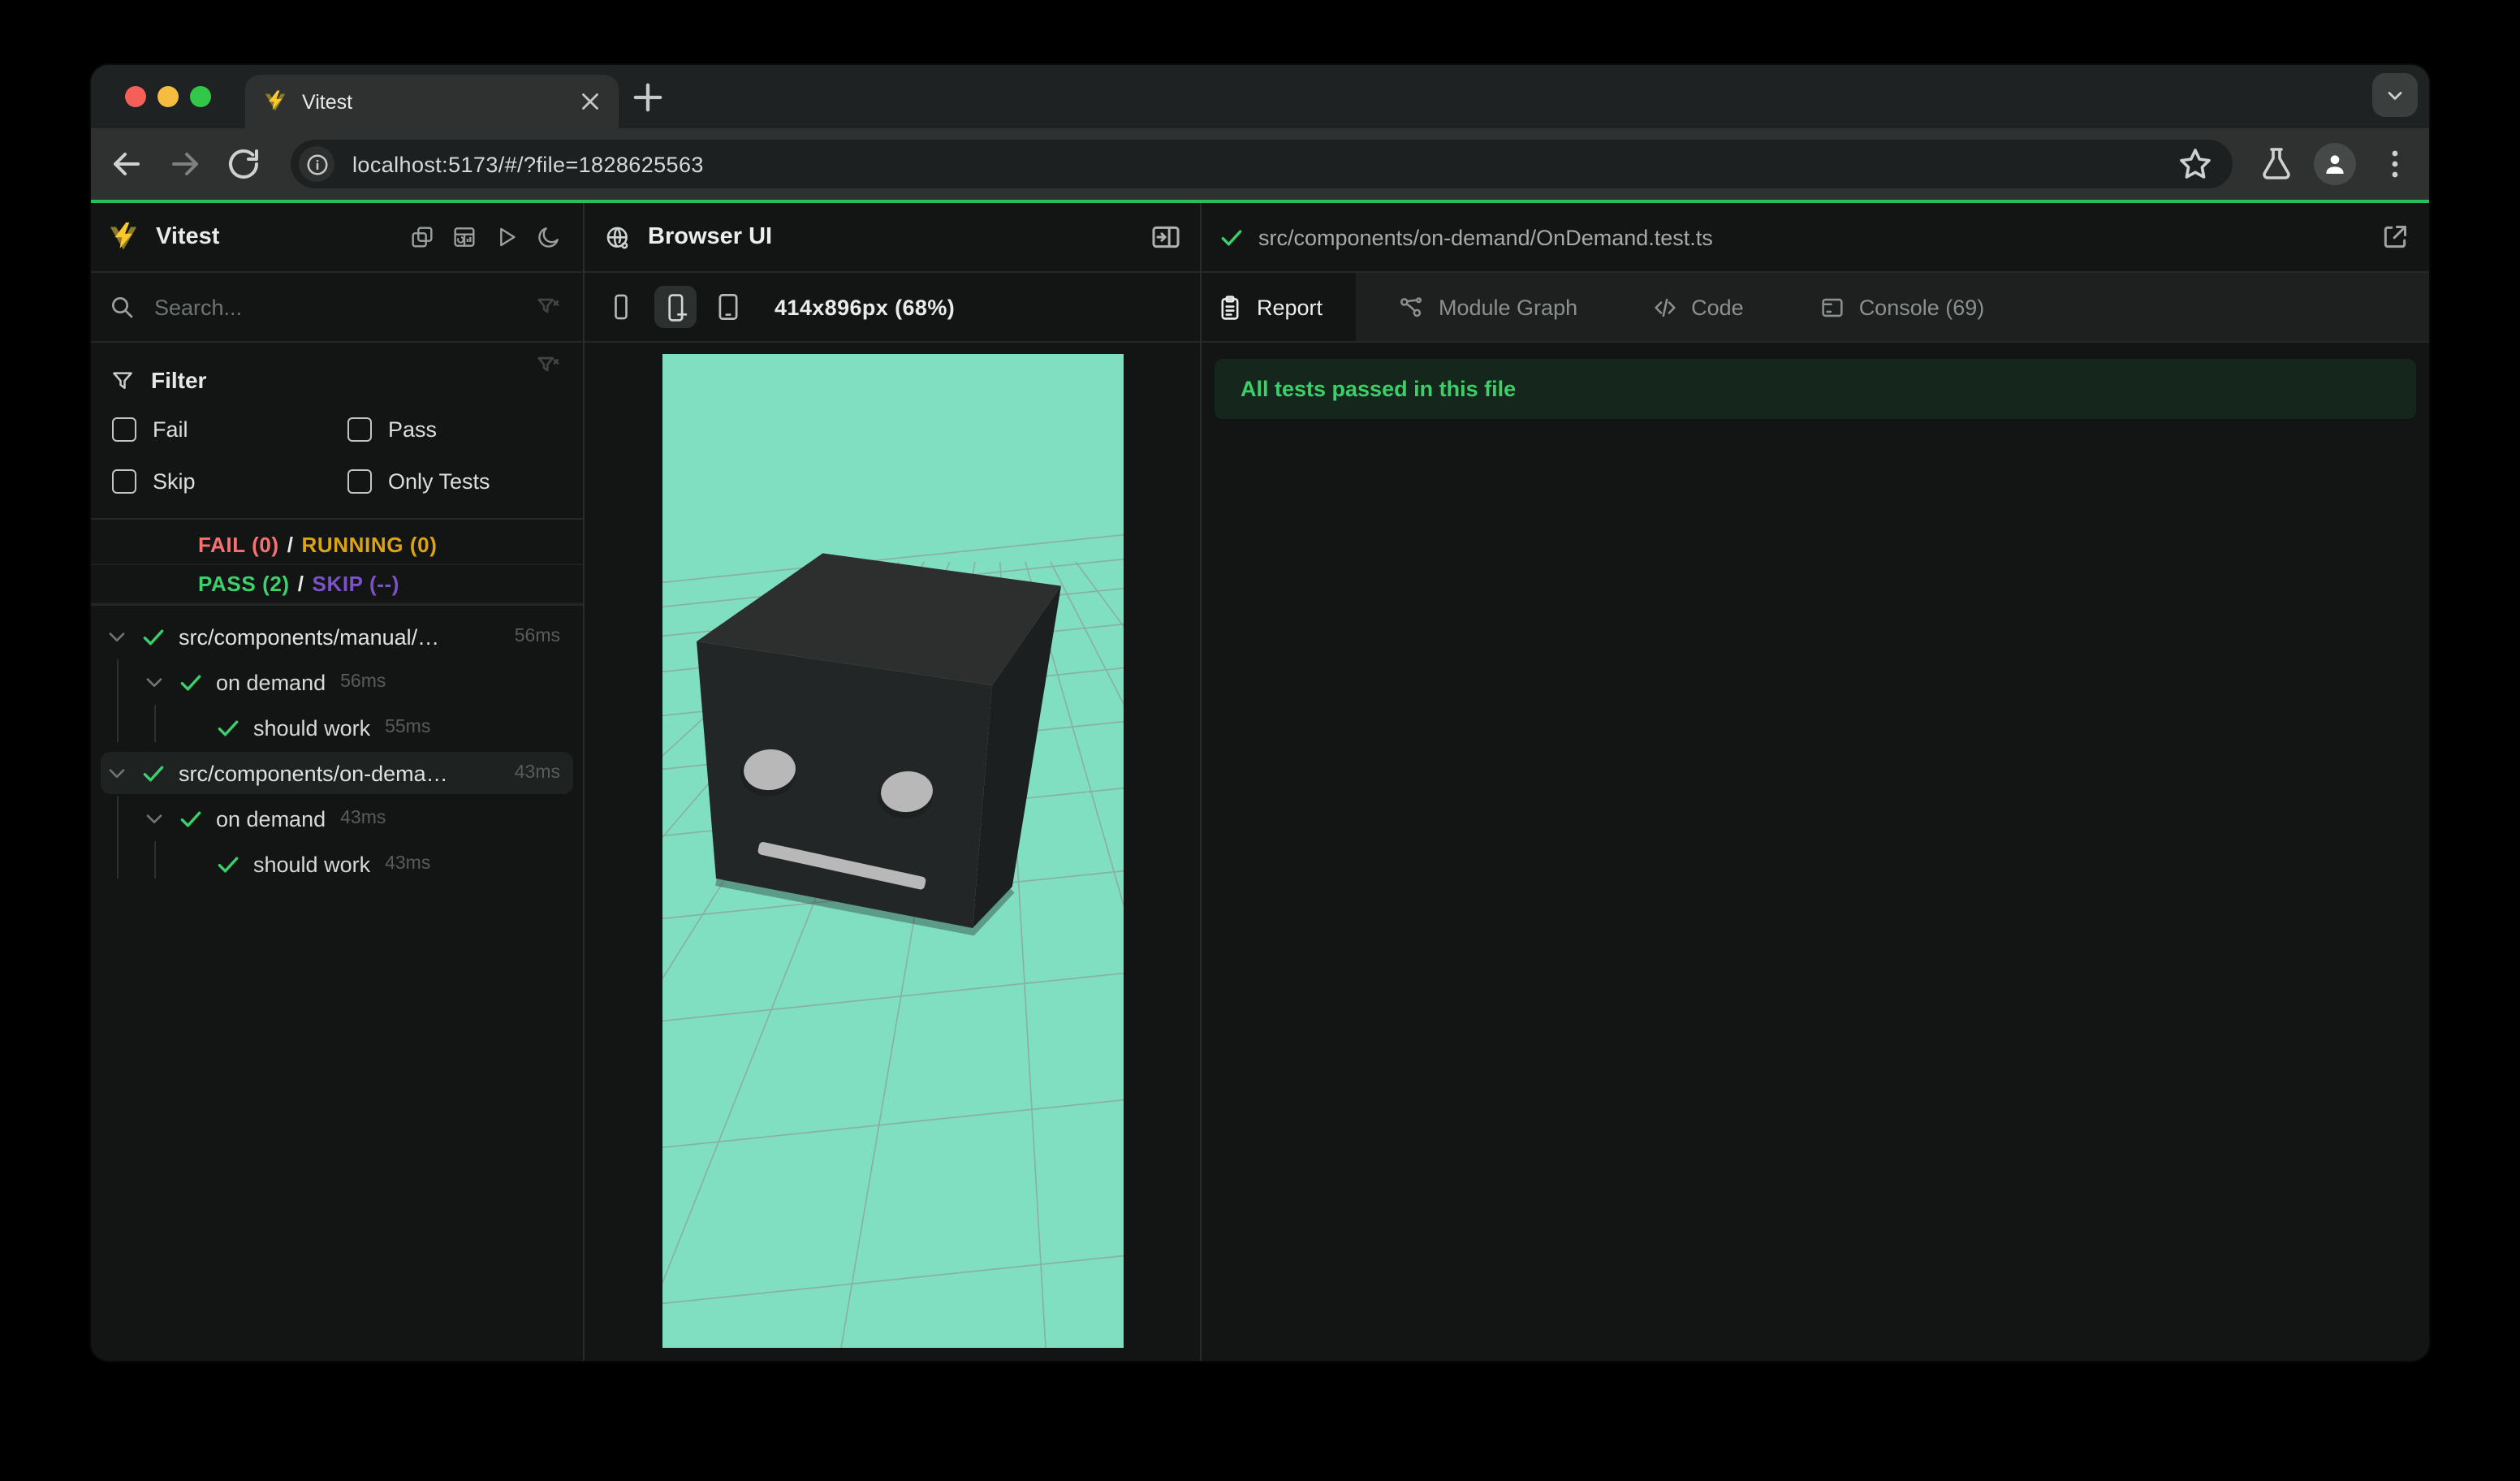 The width and height of the screenshot is (2520, 1481). I want to click on filter-checkbox-pass: Pass, so click(465, 430).